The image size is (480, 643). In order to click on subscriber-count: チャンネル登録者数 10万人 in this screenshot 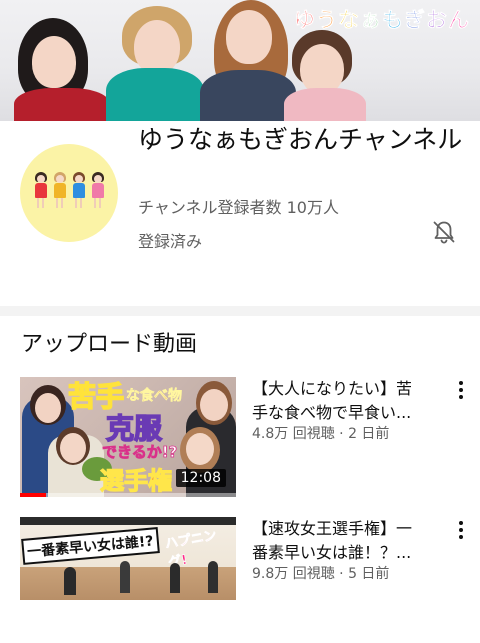, I will do `click(238, 207)`.